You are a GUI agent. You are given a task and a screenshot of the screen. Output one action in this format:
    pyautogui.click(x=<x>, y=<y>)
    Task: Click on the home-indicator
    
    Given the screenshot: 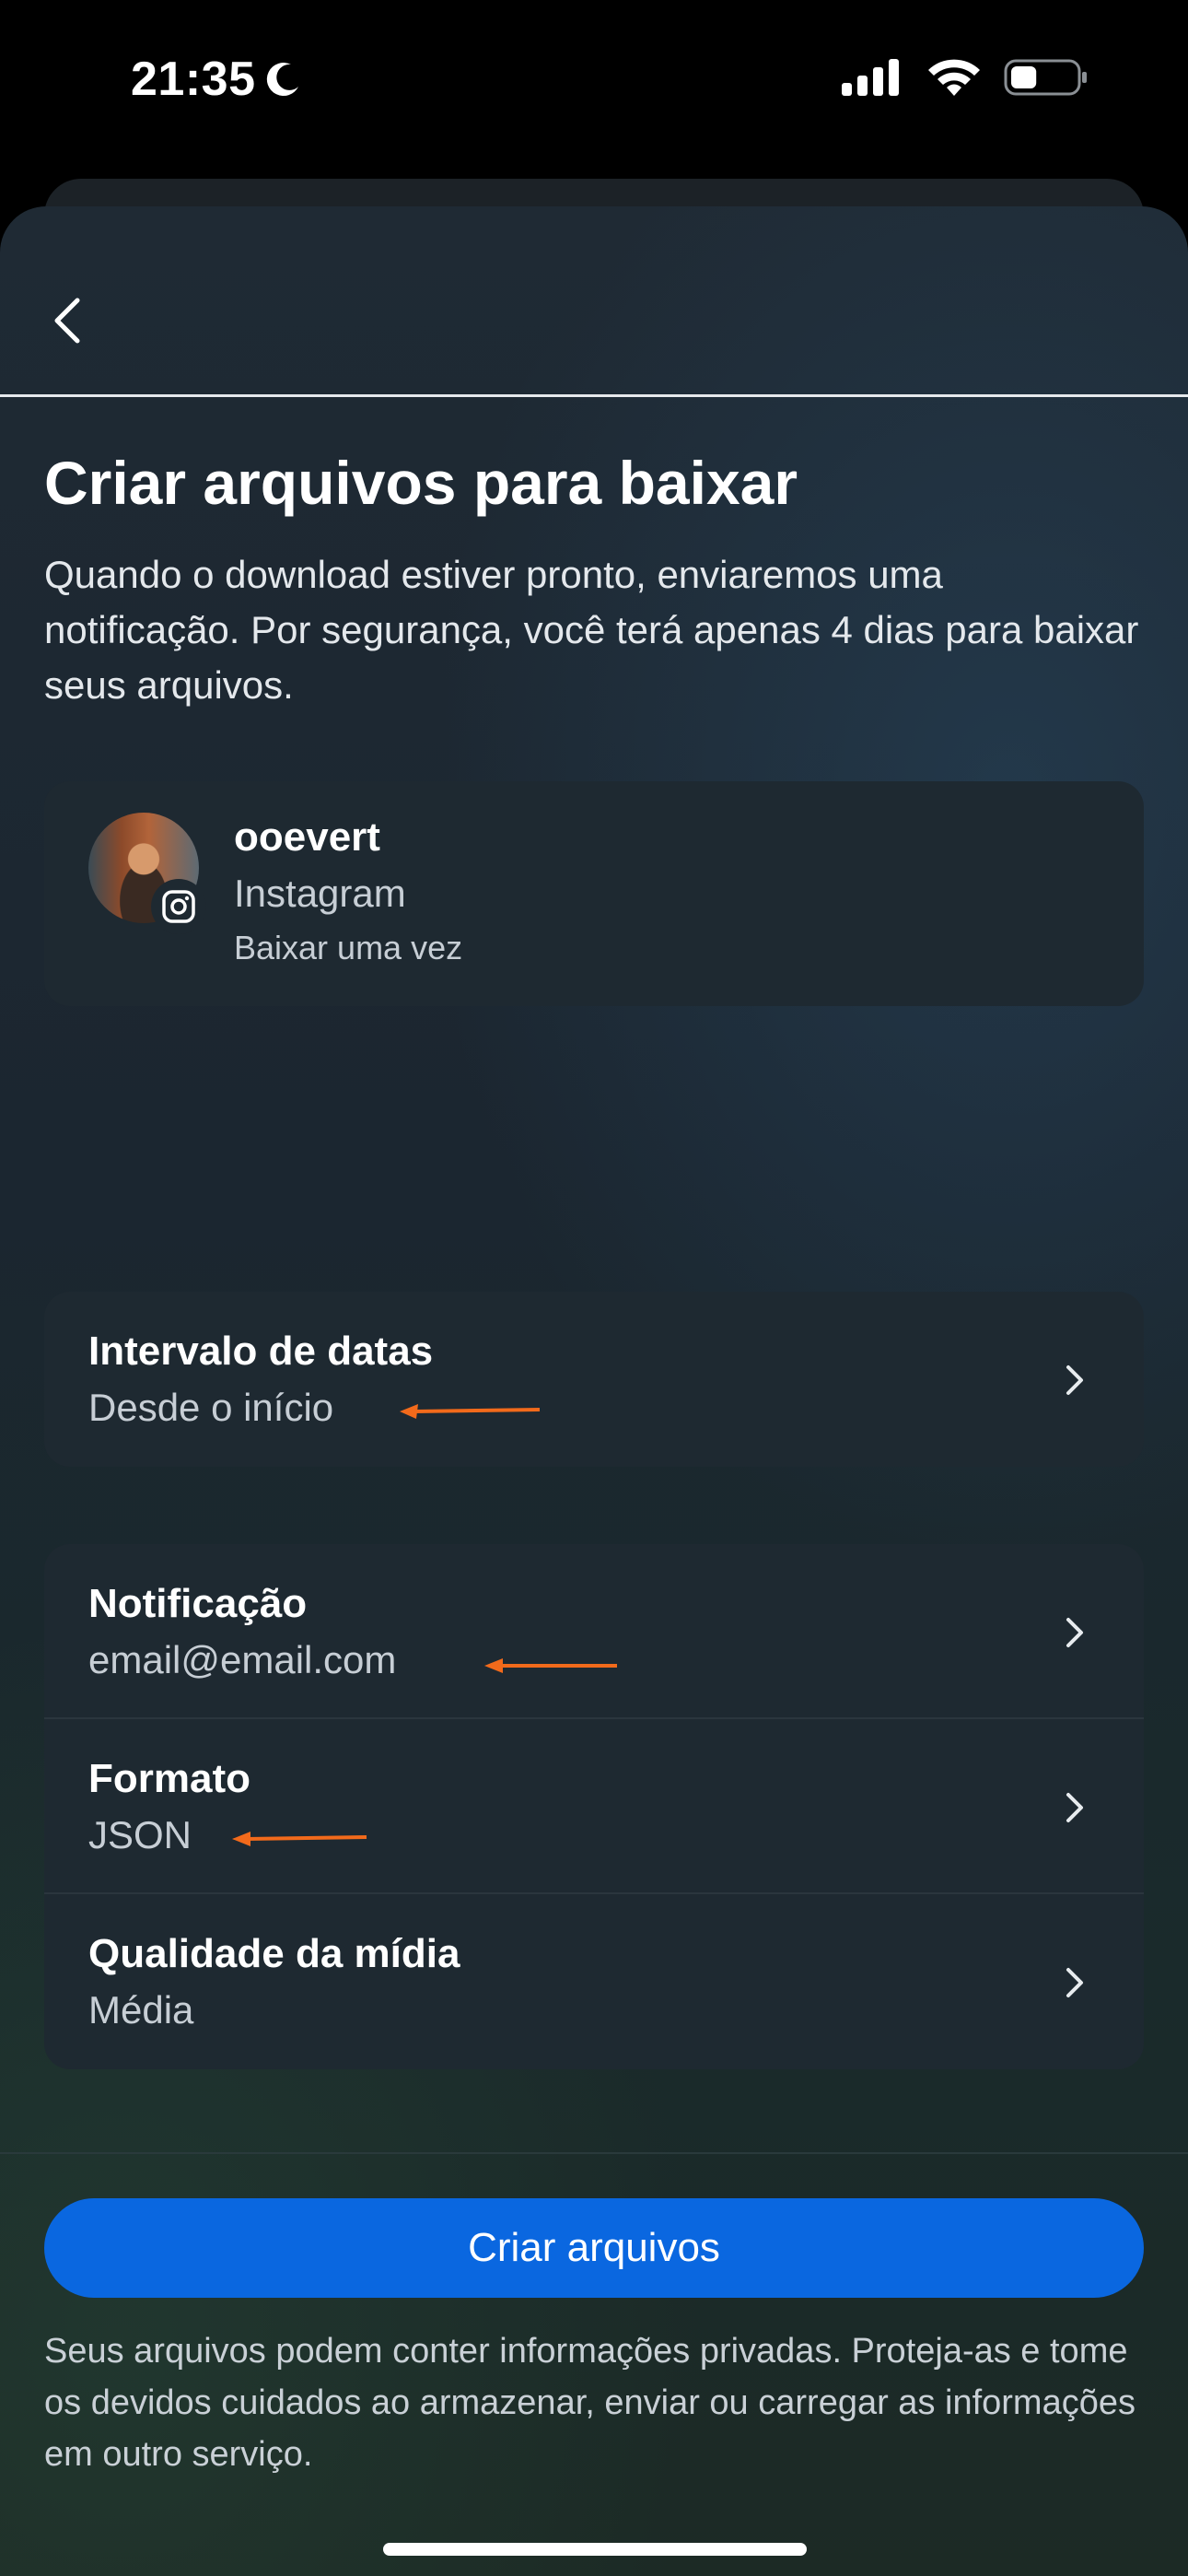 What is the action you would take?
    pyautogui.click(x=595, y=2549)
    